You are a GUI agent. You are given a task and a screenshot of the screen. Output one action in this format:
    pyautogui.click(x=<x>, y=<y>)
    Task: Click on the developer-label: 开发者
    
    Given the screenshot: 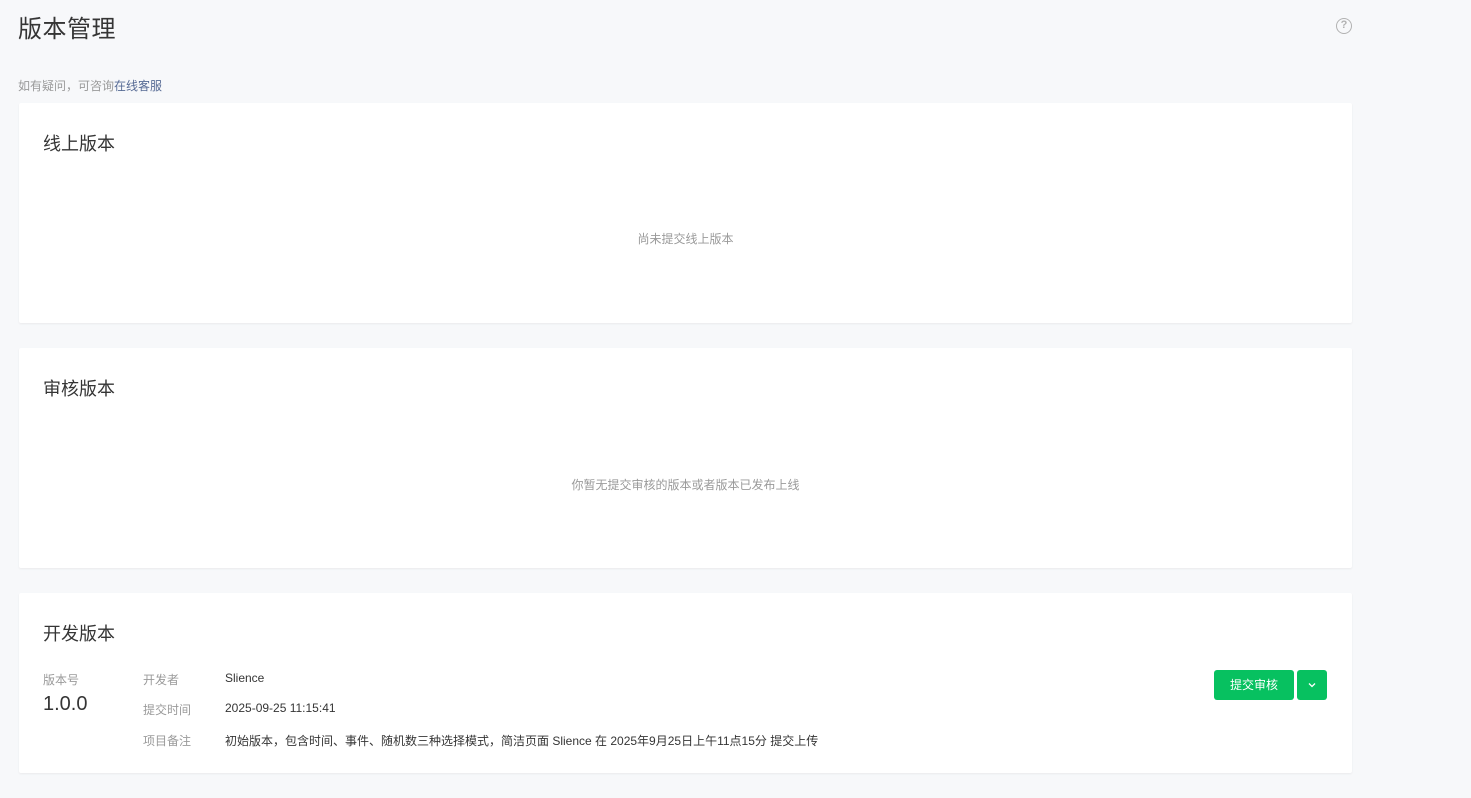 What is the action you would take?
    pyautogui.click(x=161, y=680)
    